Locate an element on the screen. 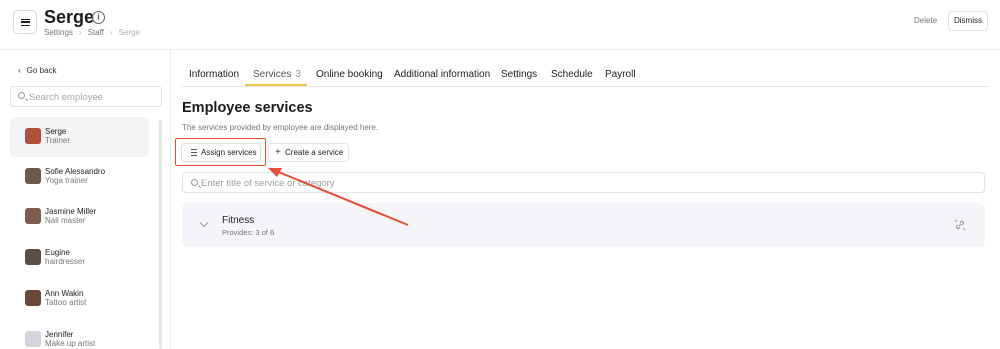 Image resolution: width=1000 pixels, height=349 pixels. employee-name: Eugine is located at coordinates (57, 252).